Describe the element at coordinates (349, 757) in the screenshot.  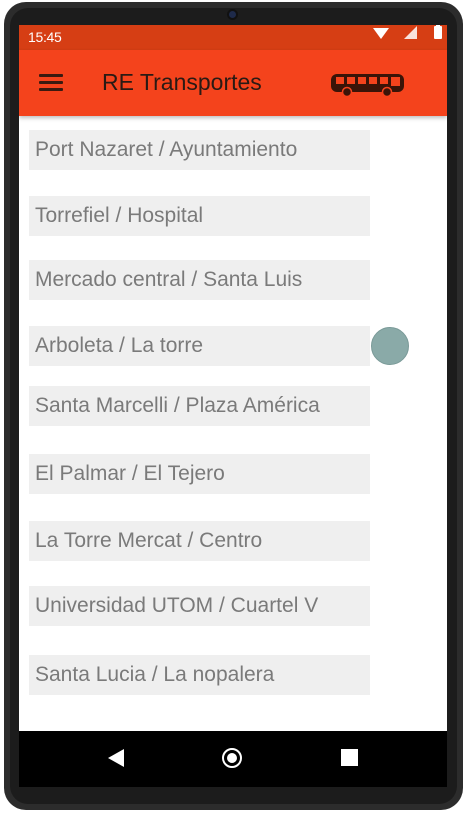
I see `recents-square-icon` at that location.